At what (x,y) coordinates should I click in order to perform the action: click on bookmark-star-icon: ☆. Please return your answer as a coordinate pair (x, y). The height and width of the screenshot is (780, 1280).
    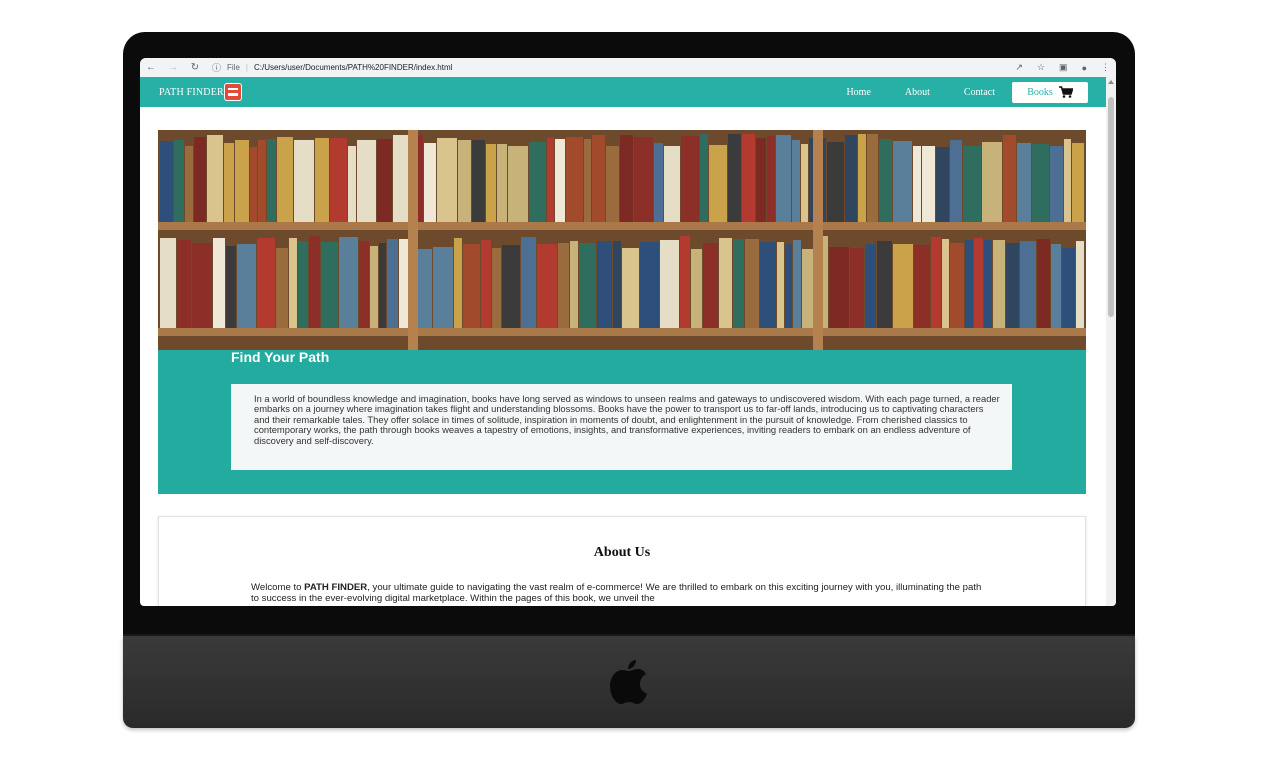
    Looking at the image, I should click on (1041, 67).